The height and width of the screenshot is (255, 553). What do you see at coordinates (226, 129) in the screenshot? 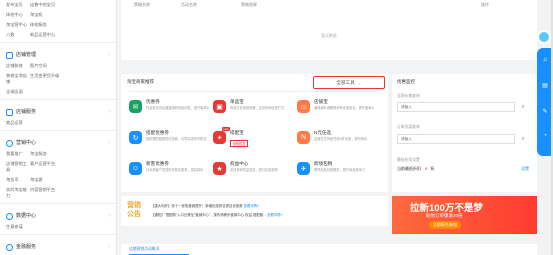
I see `hot-badge: Hot` at bounding box center [226, 129].